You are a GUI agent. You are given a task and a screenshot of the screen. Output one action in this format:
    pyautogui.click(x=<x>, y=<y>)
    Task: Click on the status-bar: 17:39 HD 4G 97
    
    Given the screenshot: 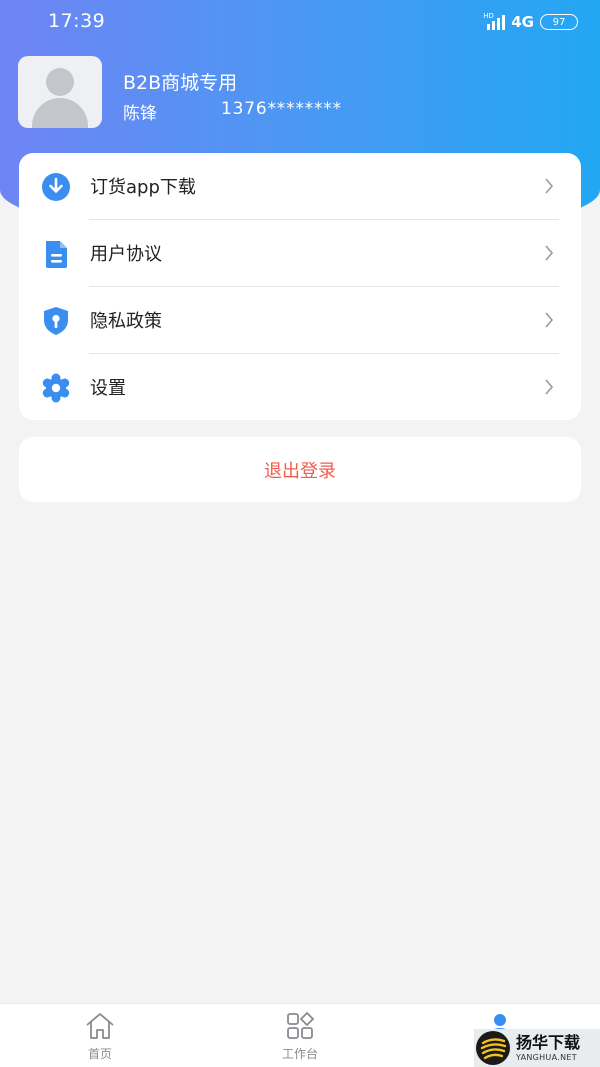 What is the action you would take?
    pyautogui.click(x=300, y=22)
    